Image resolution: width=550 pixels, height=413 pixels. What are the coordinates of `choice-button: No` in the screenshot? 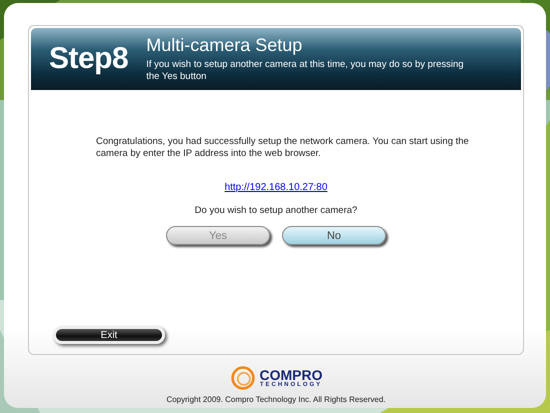 It's located at (334, 235).